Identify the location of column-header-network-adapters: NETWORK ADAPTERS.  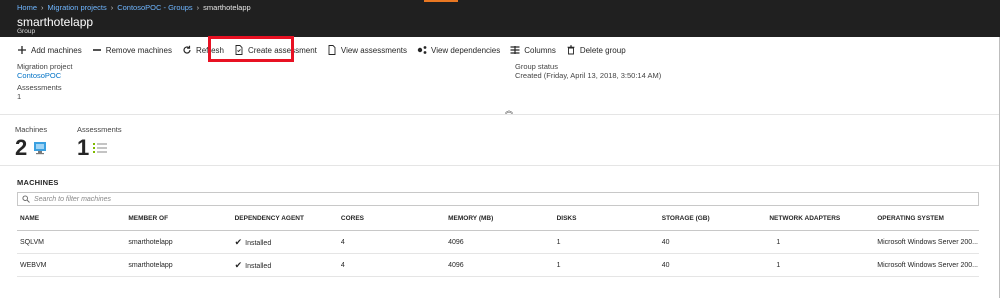
(820, 218).